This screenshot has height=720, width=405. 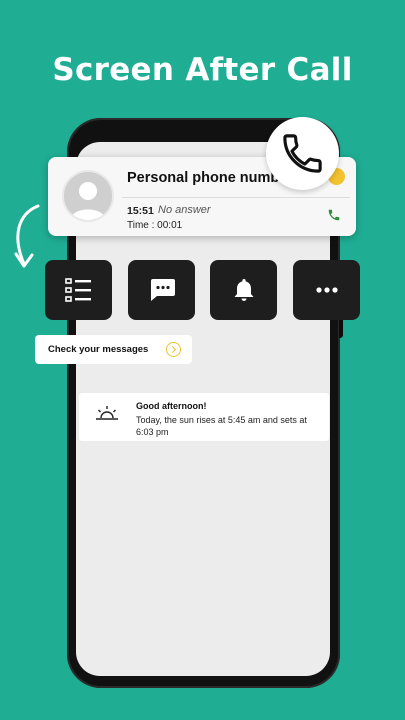 I want to click on more-button, so click(x=326, y=290).